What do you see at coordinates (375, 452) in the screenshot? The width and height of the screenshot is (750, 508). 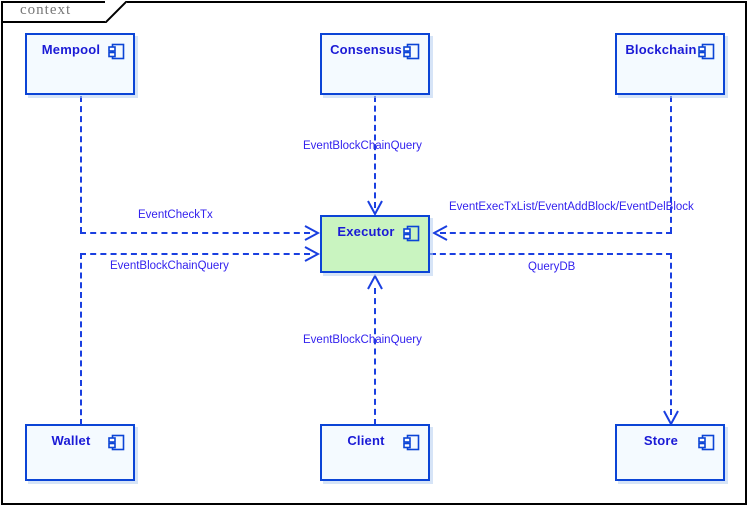 I see `component-client: Client` at bounding box center [375, 452].